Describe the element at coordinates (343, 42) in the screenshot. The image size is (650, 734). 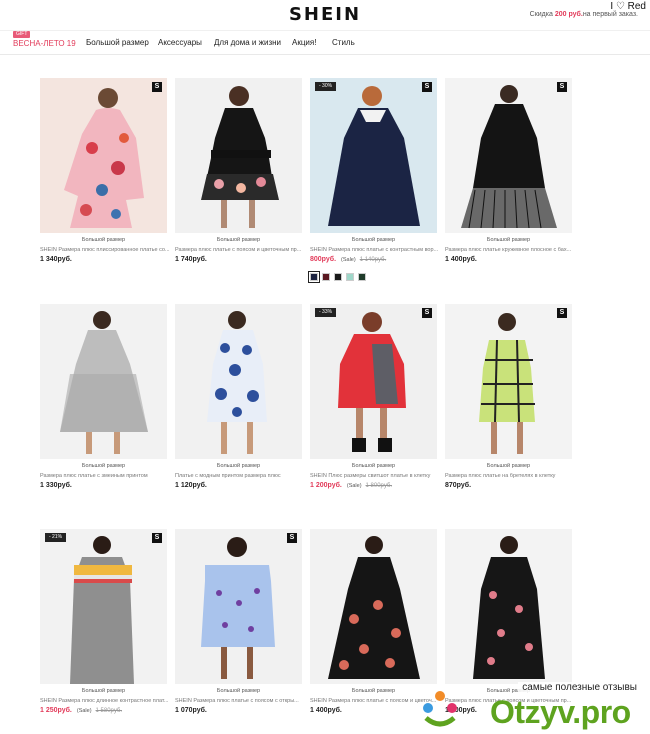
I see `nav-item-style: Стиль` at that location.